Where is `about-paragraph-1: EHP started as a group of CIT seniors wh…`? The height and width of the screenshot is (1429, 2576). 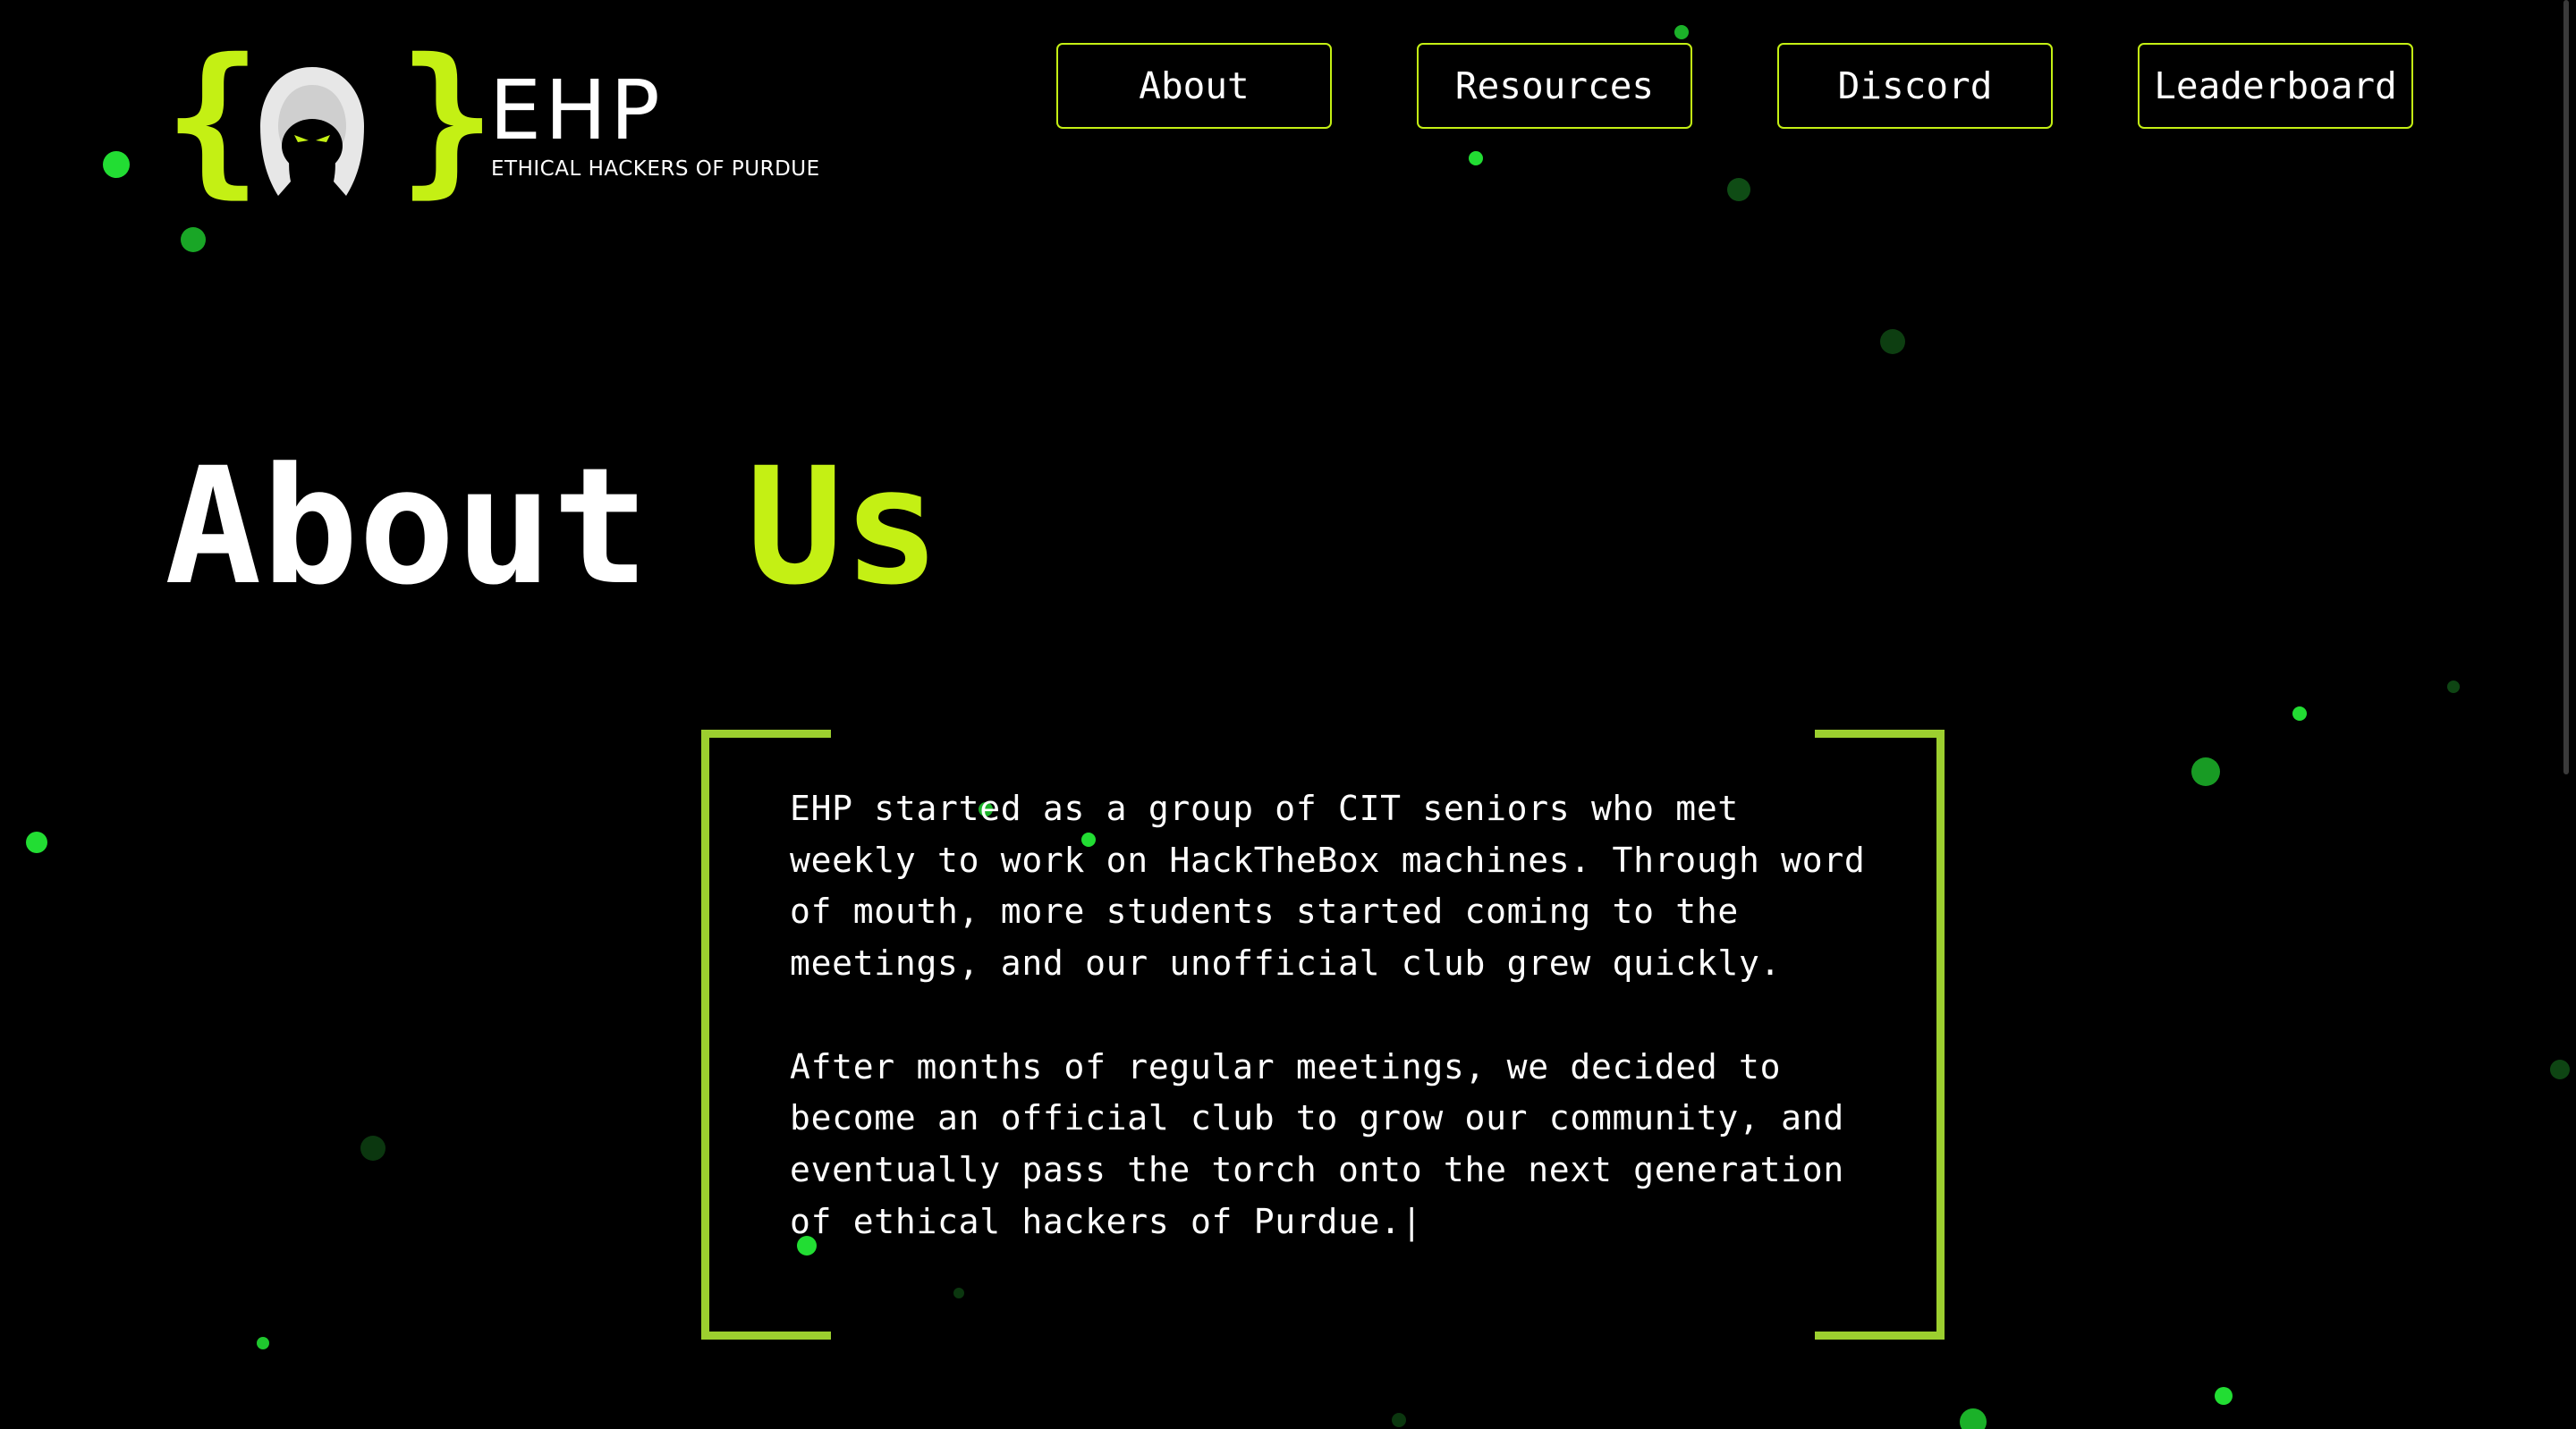
about-paragraph-1: EHP started as a group of CIT seniors wh… is located at coordinates (1328, 886).